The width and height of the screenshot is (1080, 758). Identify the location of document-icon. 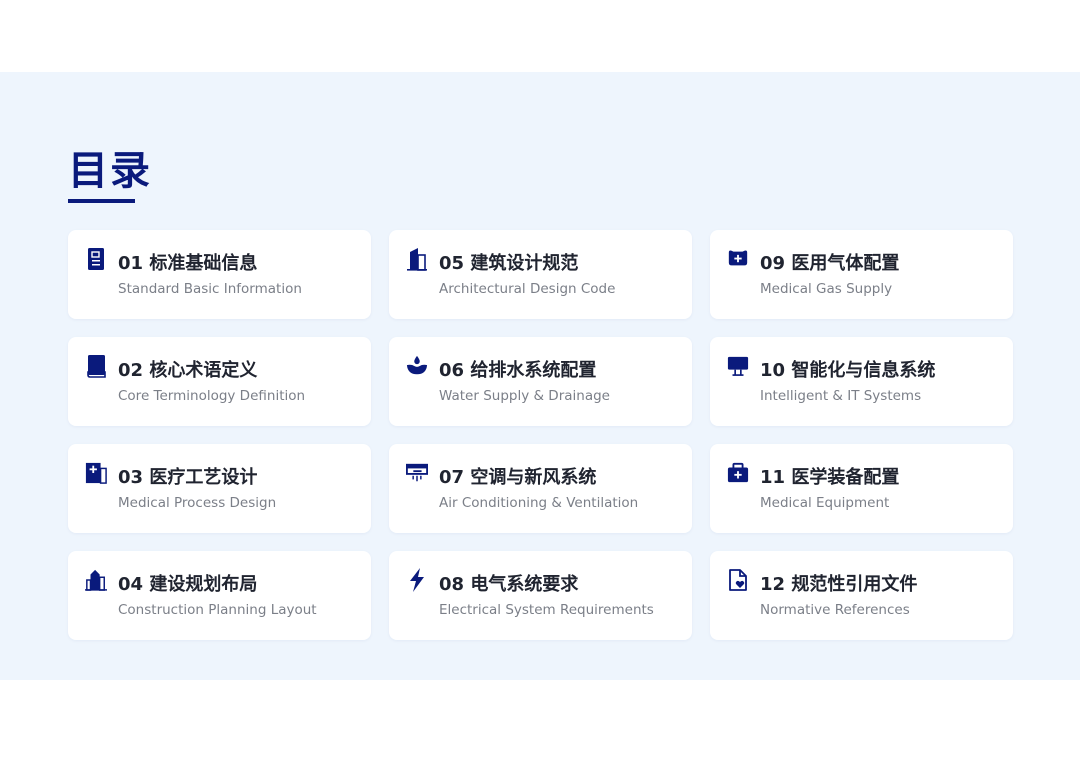
(96, 259).